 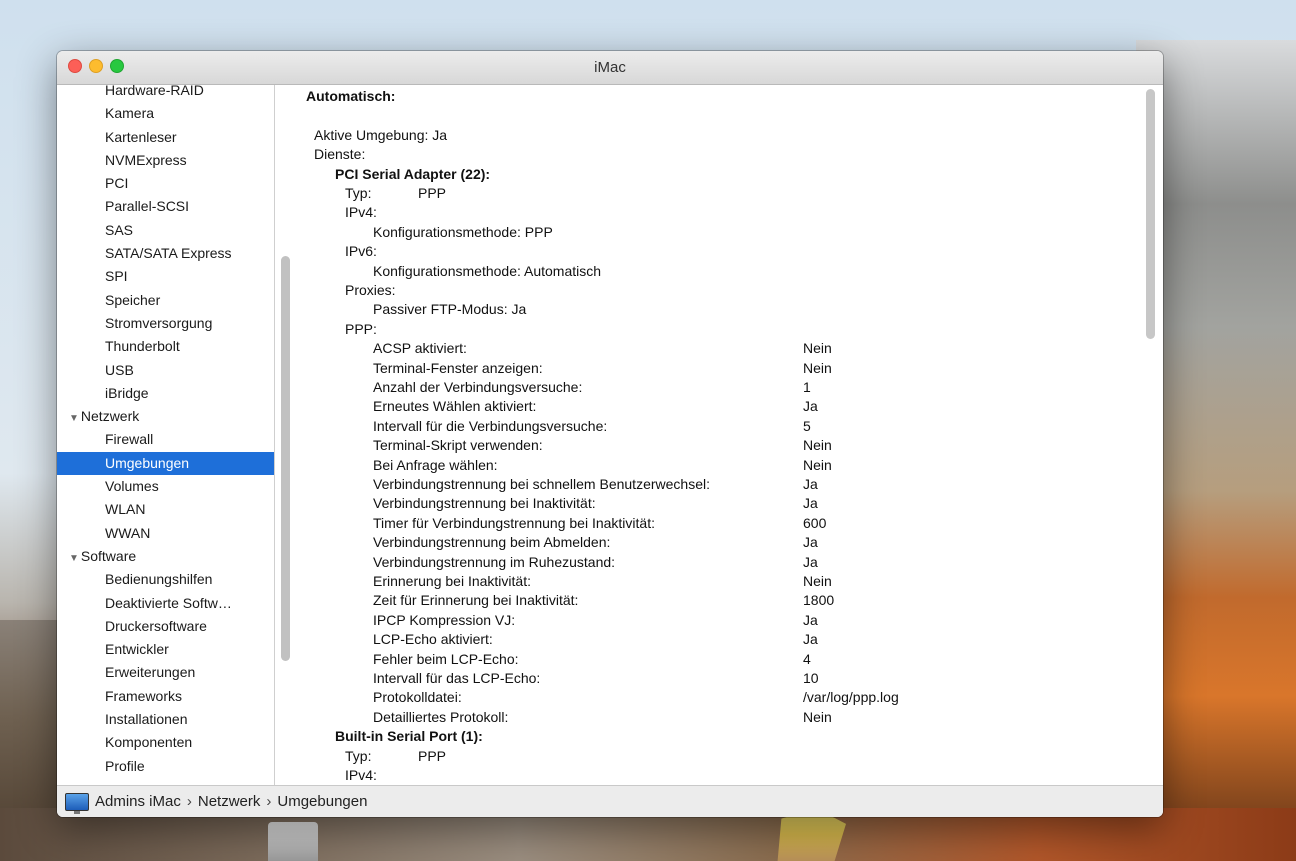 What do you see at coordinates (165, 93) in the screenshot?
I see `sidebar-item: Hardware-RAID` at bounding box center [165, 93].